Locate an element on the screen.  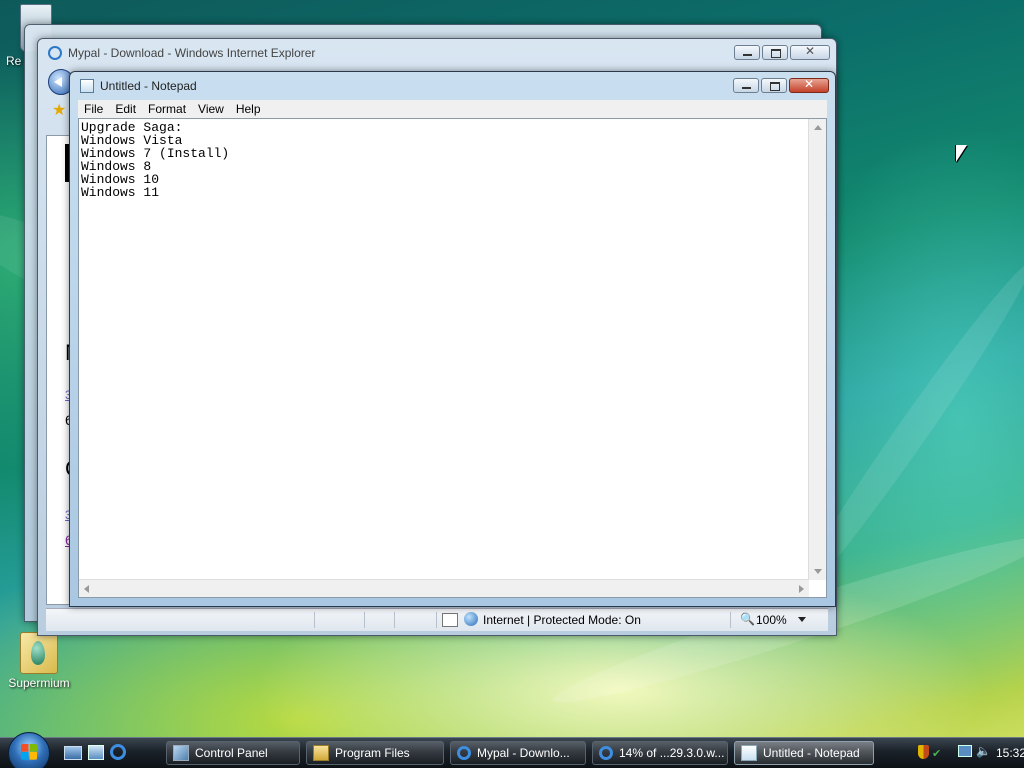
taskbar-button-label: Program Files is located at coordinates (372, 753).